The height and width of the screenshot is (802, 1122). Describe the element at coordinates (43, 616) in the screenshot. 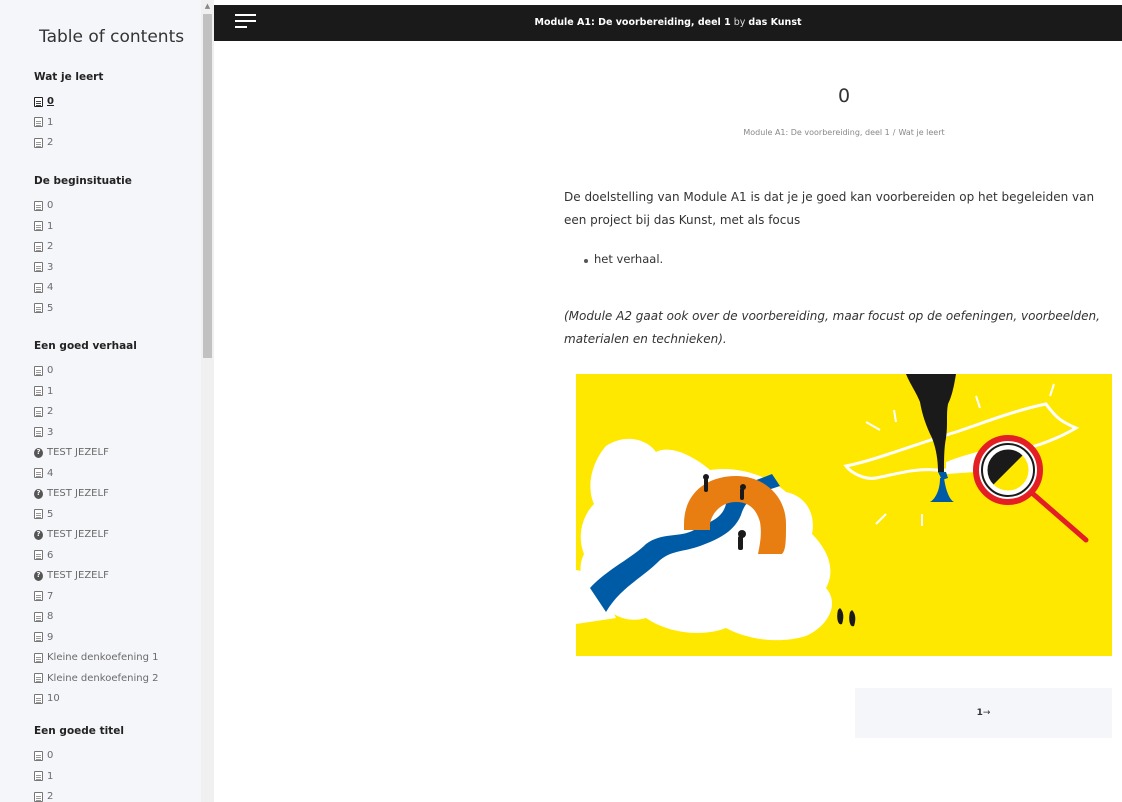

I see `toc-item: 8` at that location.